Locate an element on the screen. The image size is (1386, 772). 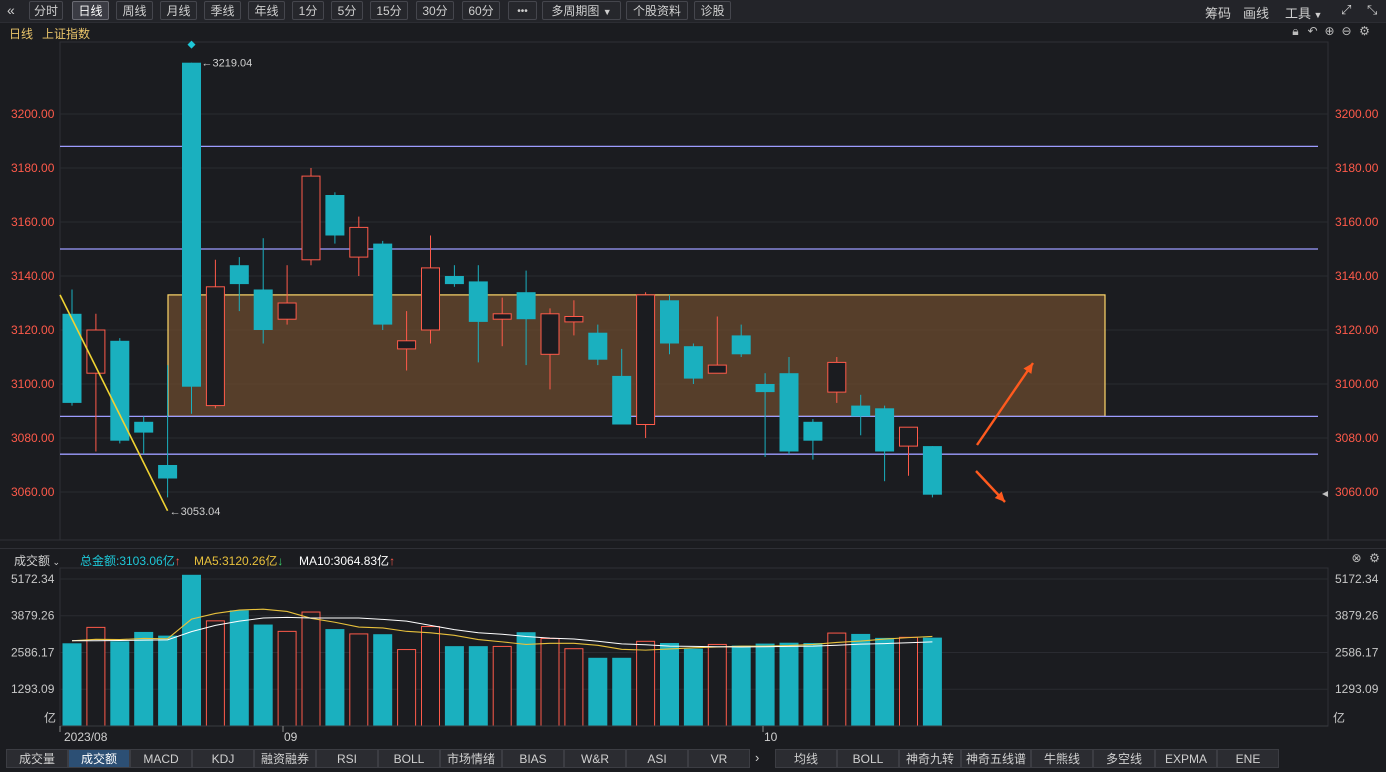
tab-boll: BOLL is located at coordinates (409, 758).